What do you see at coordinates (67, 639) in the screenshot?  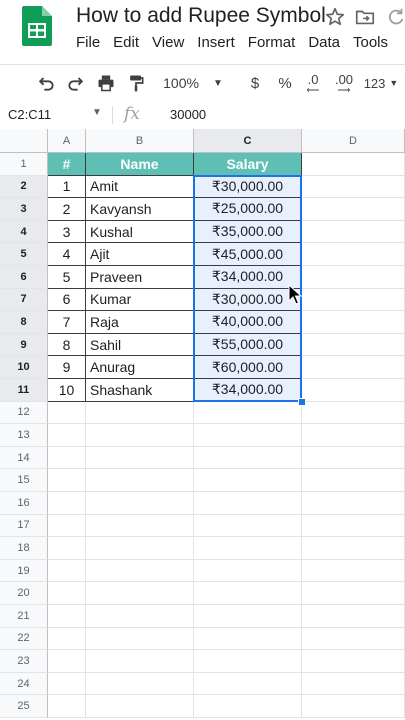 I see `cell-a22` at bounding box center [67, 639].